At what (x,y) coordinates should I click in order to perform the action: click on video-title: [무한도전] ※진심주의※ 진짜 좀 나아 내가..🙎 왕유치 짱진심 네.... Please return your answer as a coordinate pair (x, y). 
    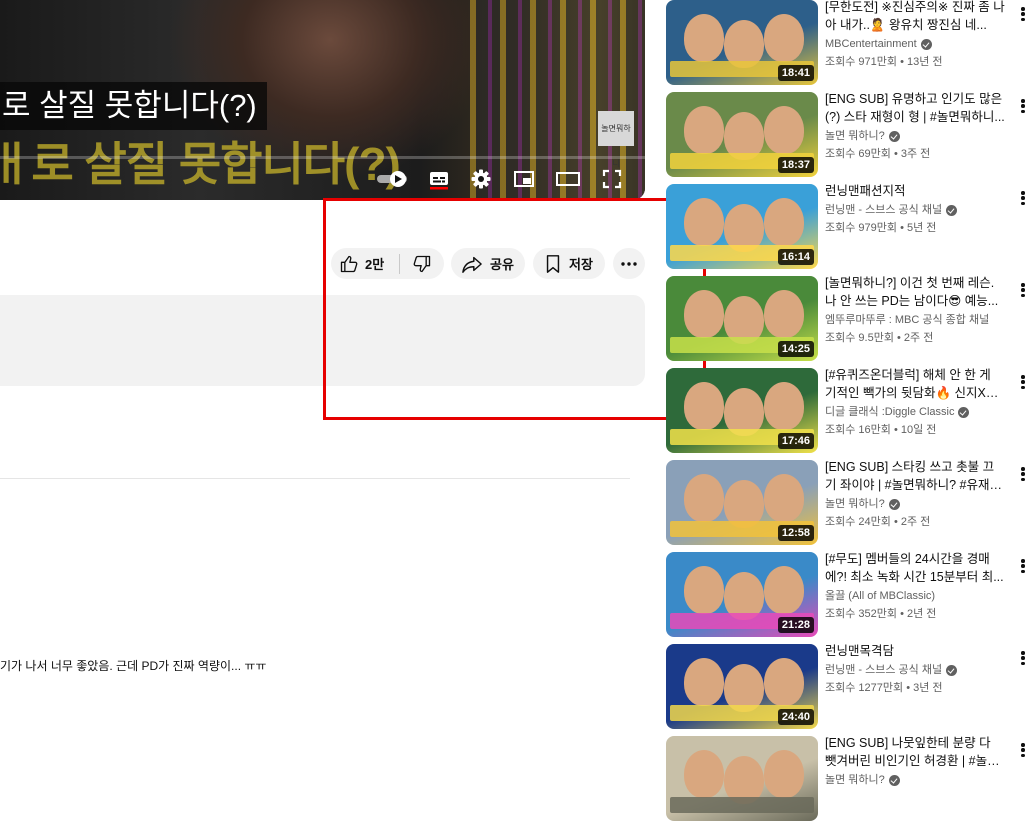
    Looking at the image, I should click on (915, 17).